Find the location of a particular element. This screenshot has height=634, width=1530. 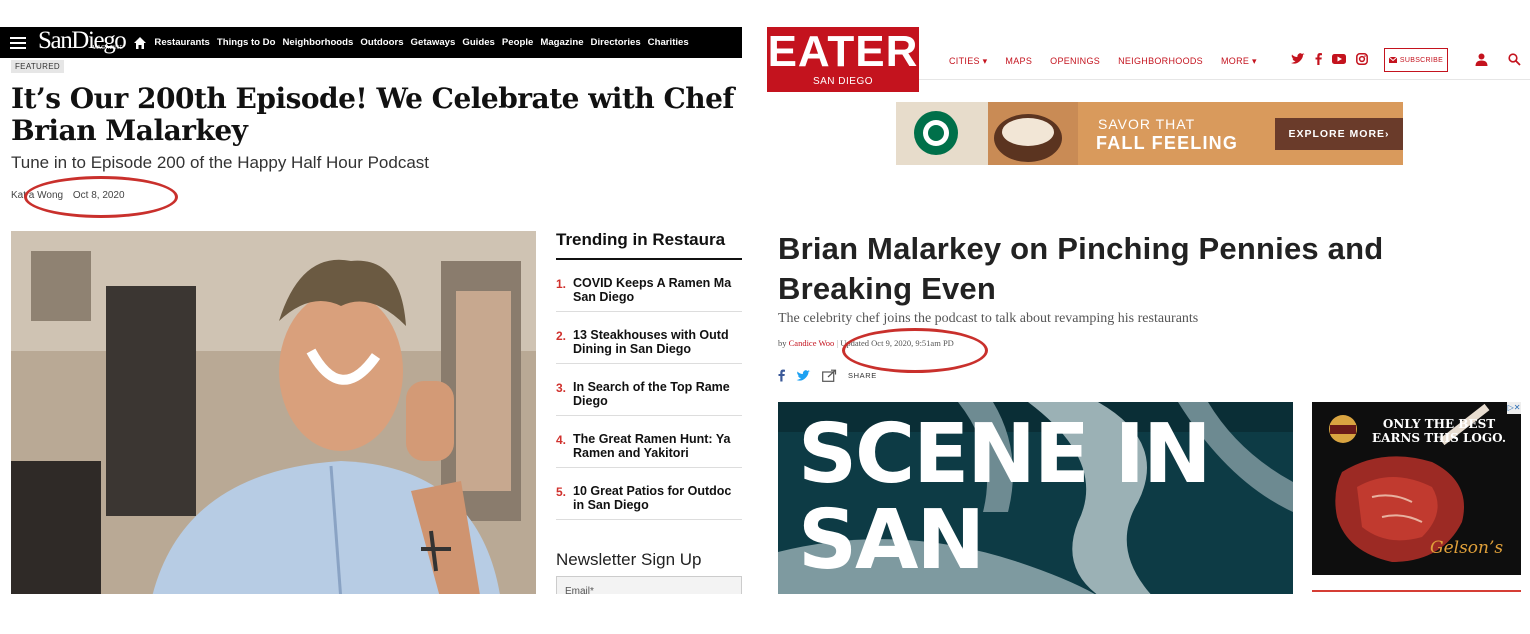

nav-link-getaways: Getaways is located at coordinates (433, 42).